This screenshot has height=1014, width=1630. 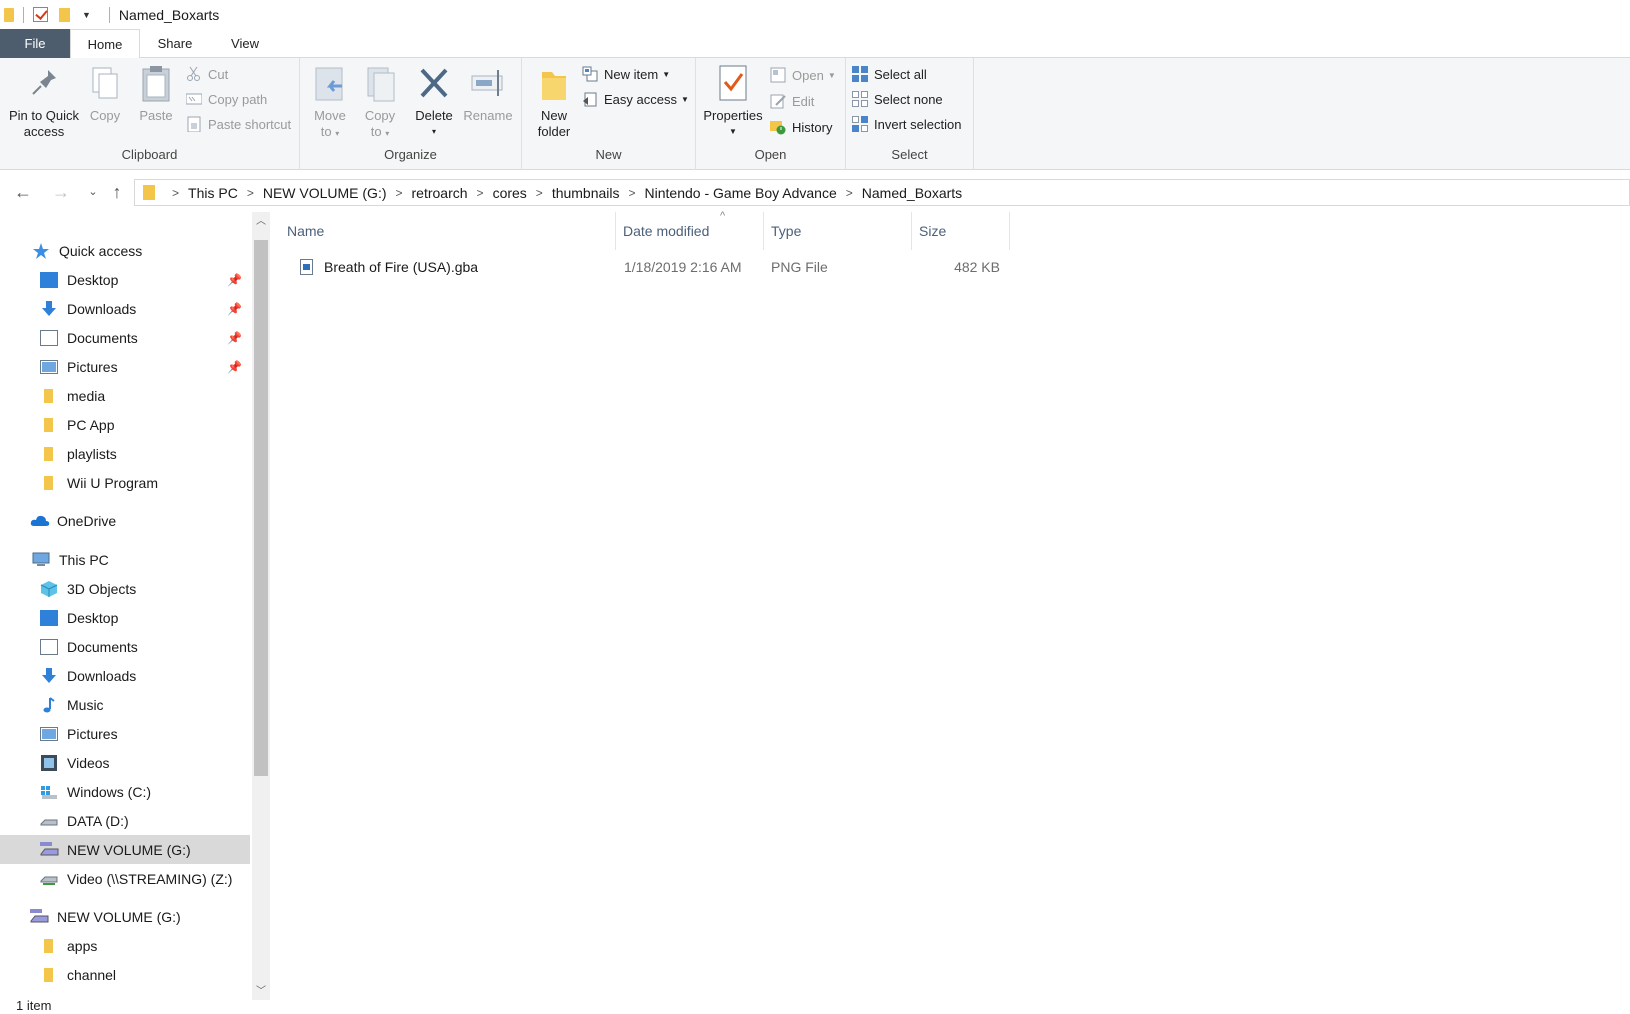 What do you see at coordinates (125, 395) in the screenshot?
I see `nav-qa-media: media` at bounding box center [125, 395].